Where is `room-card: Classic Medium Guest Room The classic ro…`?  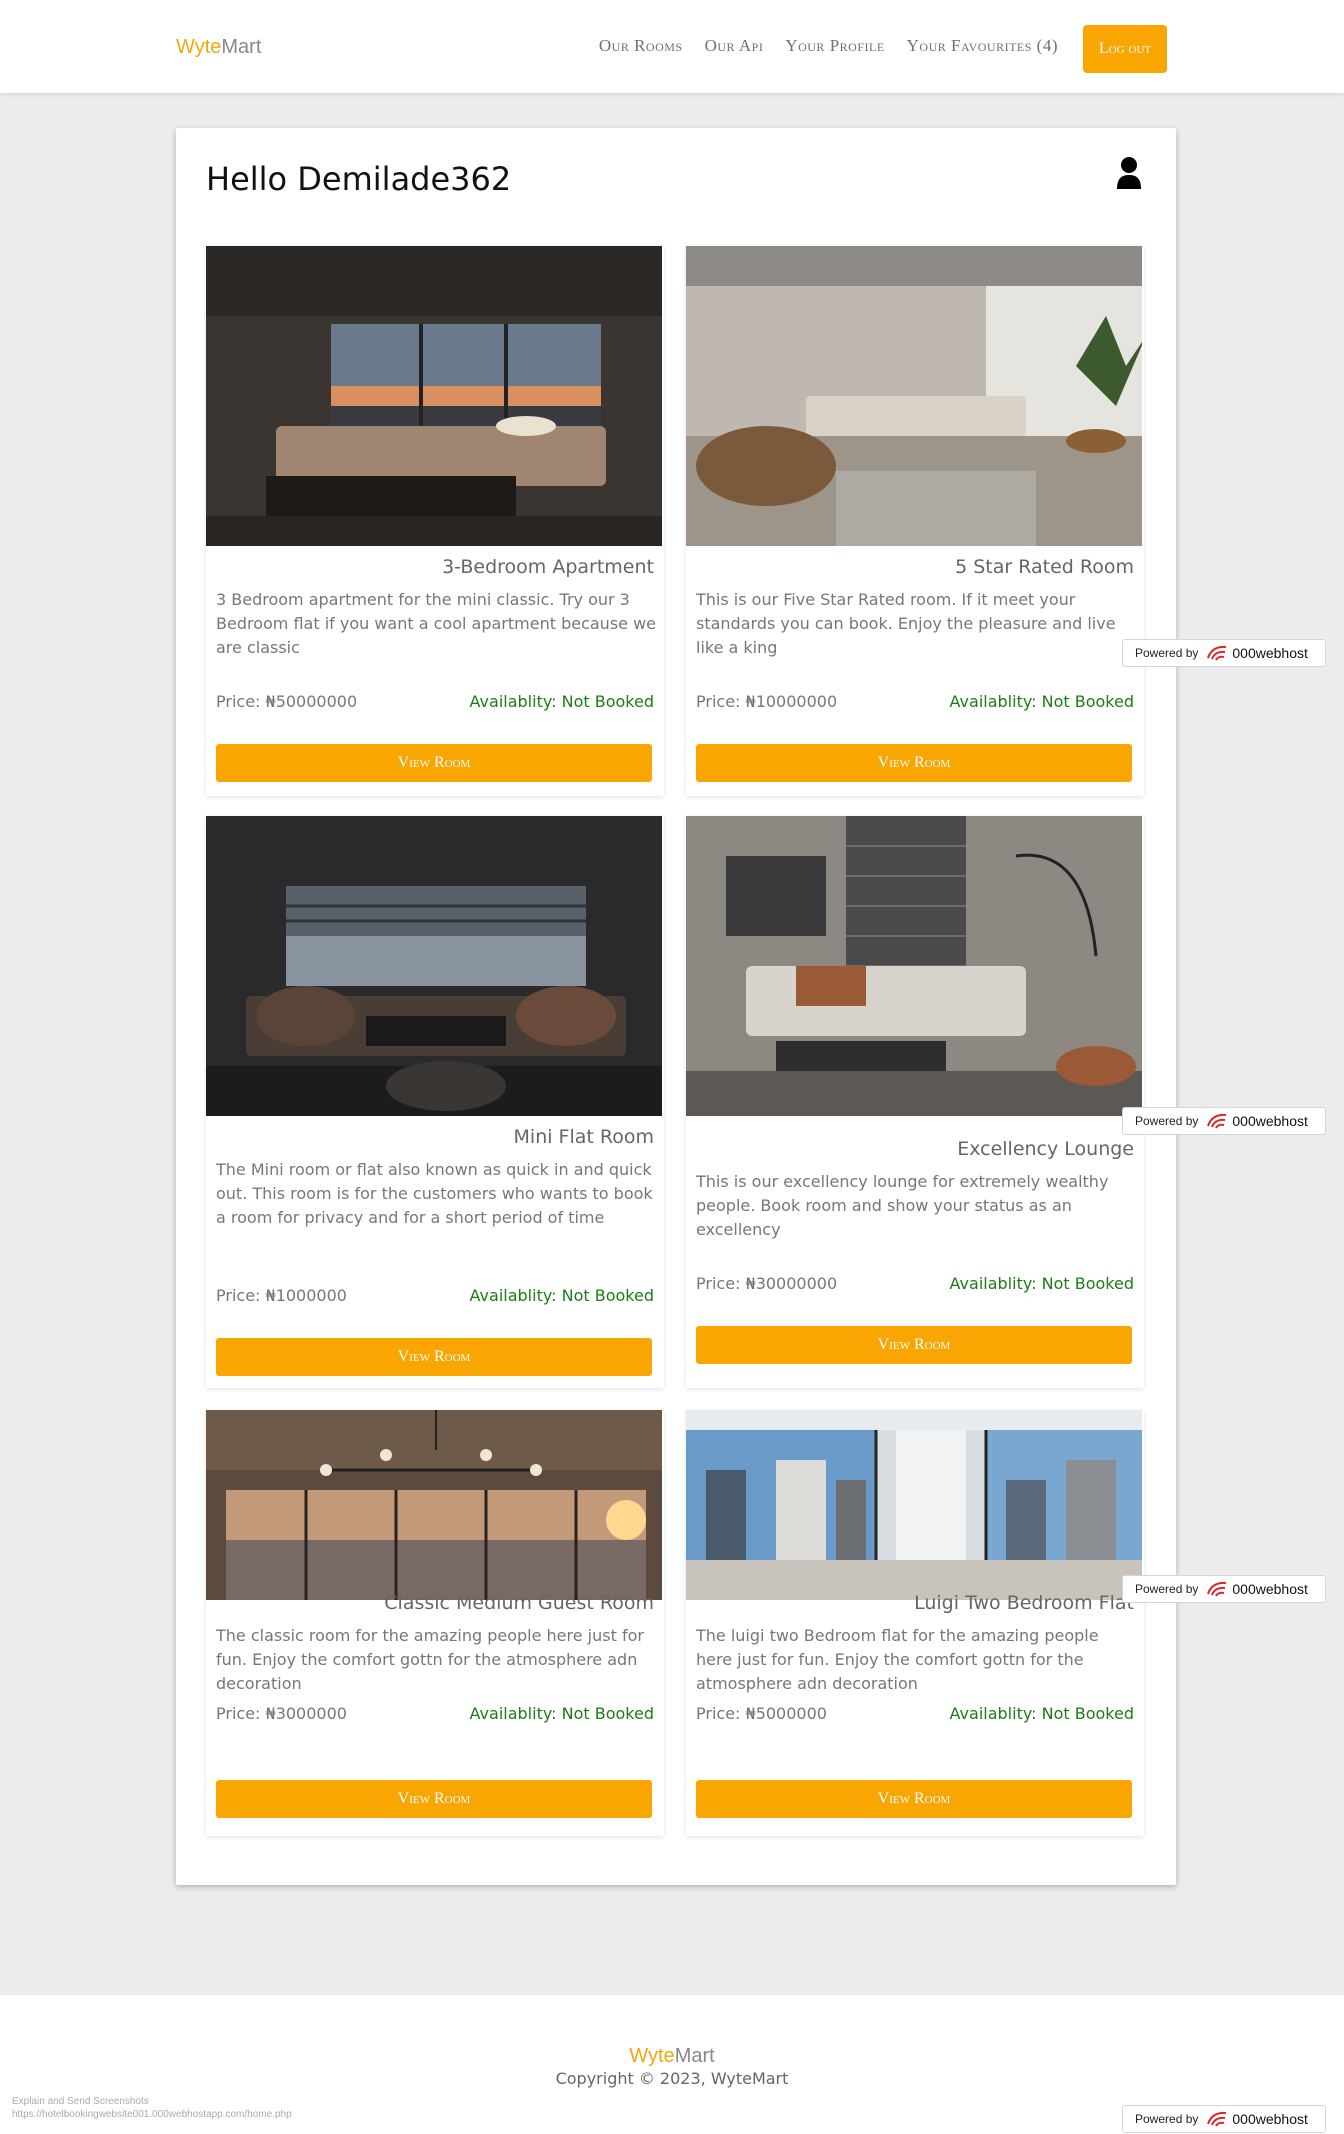
room-card: Classic Medium Guest Room The classic ro… is located at coordinates (435, 1623).